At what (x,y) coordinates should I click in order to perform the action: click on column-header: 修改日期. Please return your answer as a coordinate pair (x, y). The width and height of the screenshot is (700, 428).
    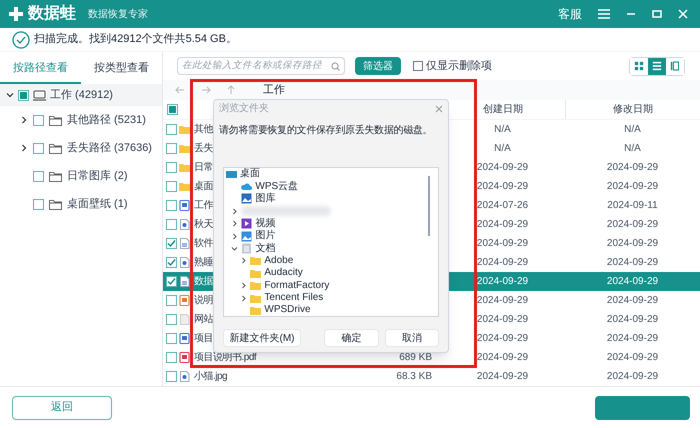
    Looking at the image, I should click on (633, 109).